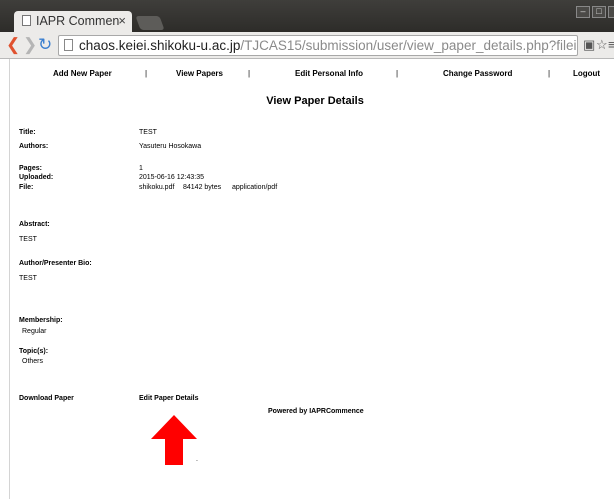 The height and width of the screenshot is (499, 614). Describe the element at coordinates (33, 361) in the screenshot. I see `topics-value: Others` at that location.